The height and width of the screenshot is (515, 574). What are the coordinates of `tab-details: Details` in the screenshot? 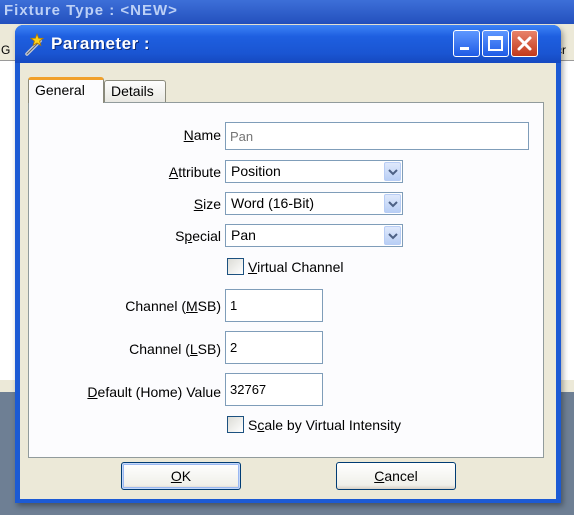 It's located at (135, 91).